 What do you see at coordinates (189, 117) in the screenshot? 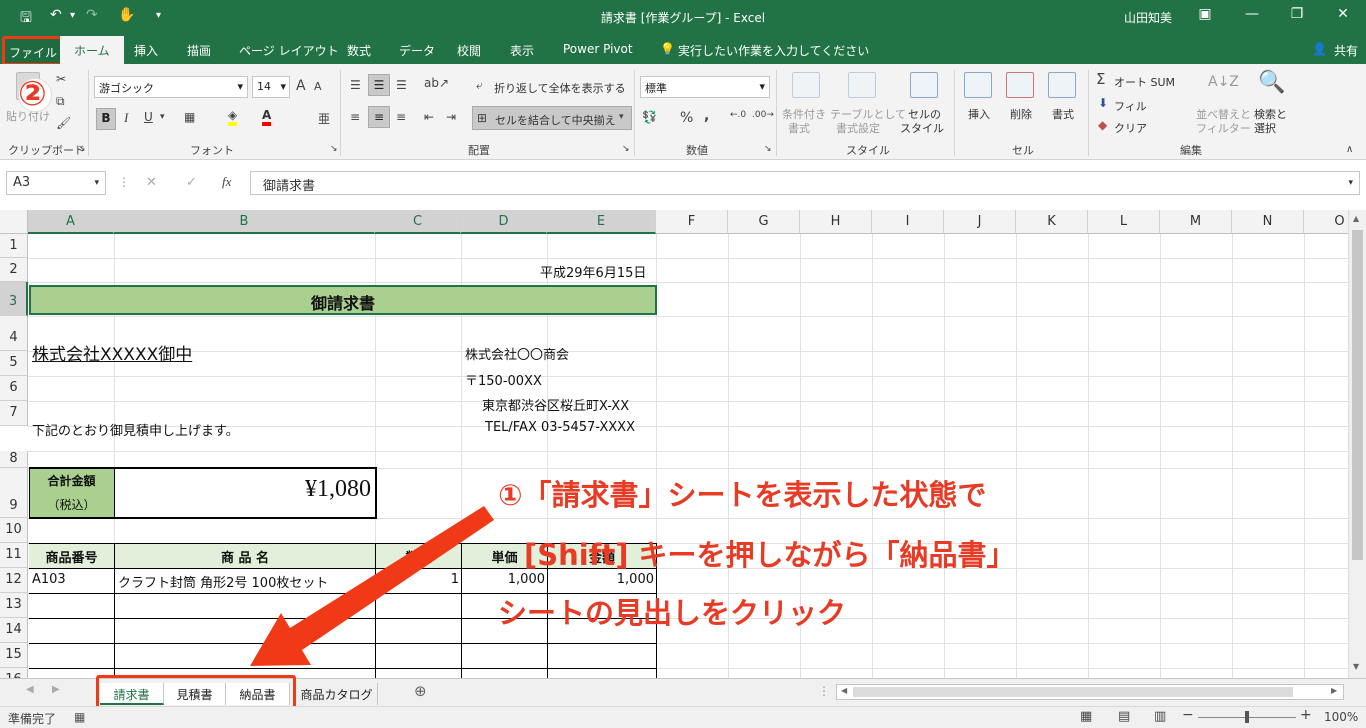
I see `borders-icon: ▦` at bounding box center [189, 117].